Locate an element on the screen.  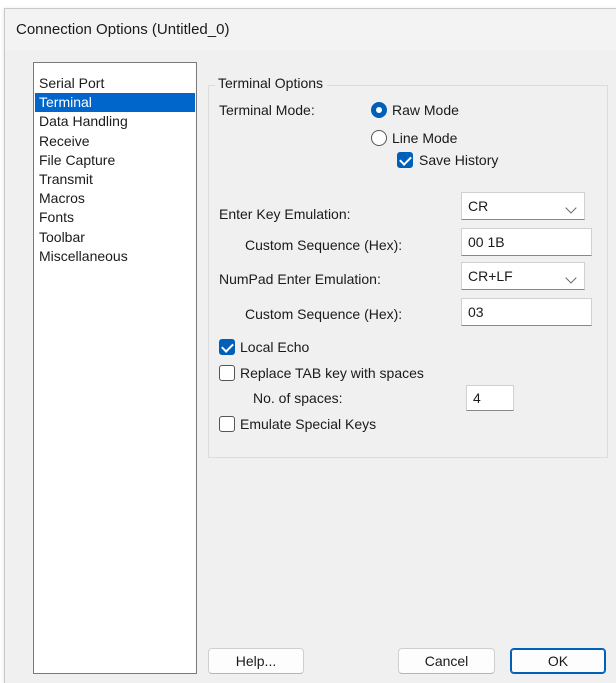
custom-sequence-value-1: 00 1B is located at coordinates (486, 242).